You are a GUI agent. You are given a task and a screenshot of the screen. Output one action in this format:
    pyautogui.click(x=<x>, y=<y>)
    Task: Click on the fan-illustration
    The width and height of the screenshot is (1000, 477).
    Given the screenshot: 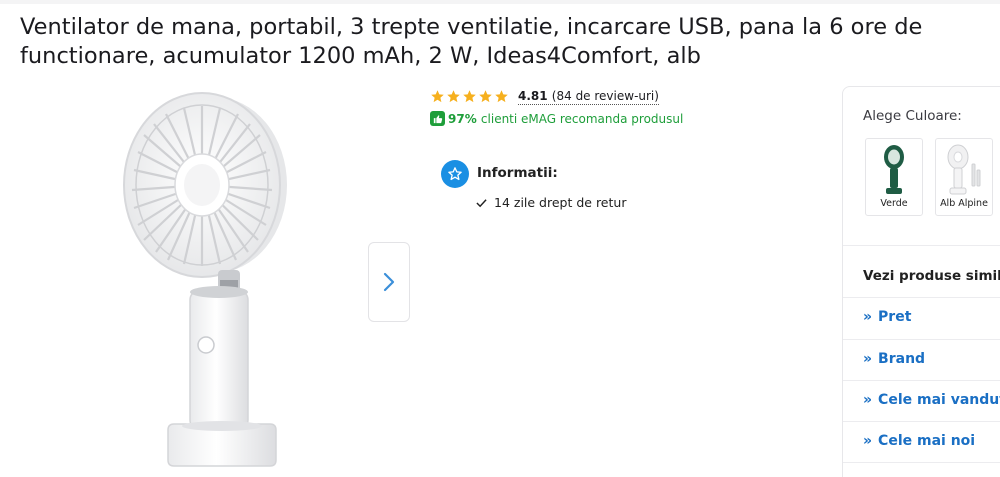 What is the action you would take?
    pyautogui.click(x=205, y=279)
    